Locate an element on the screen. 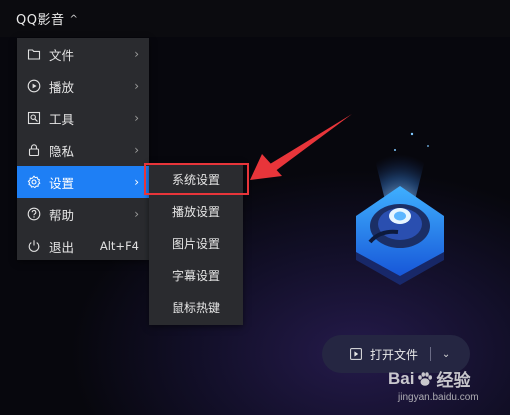  play-circle-icon is located at coordinates (34, 86).